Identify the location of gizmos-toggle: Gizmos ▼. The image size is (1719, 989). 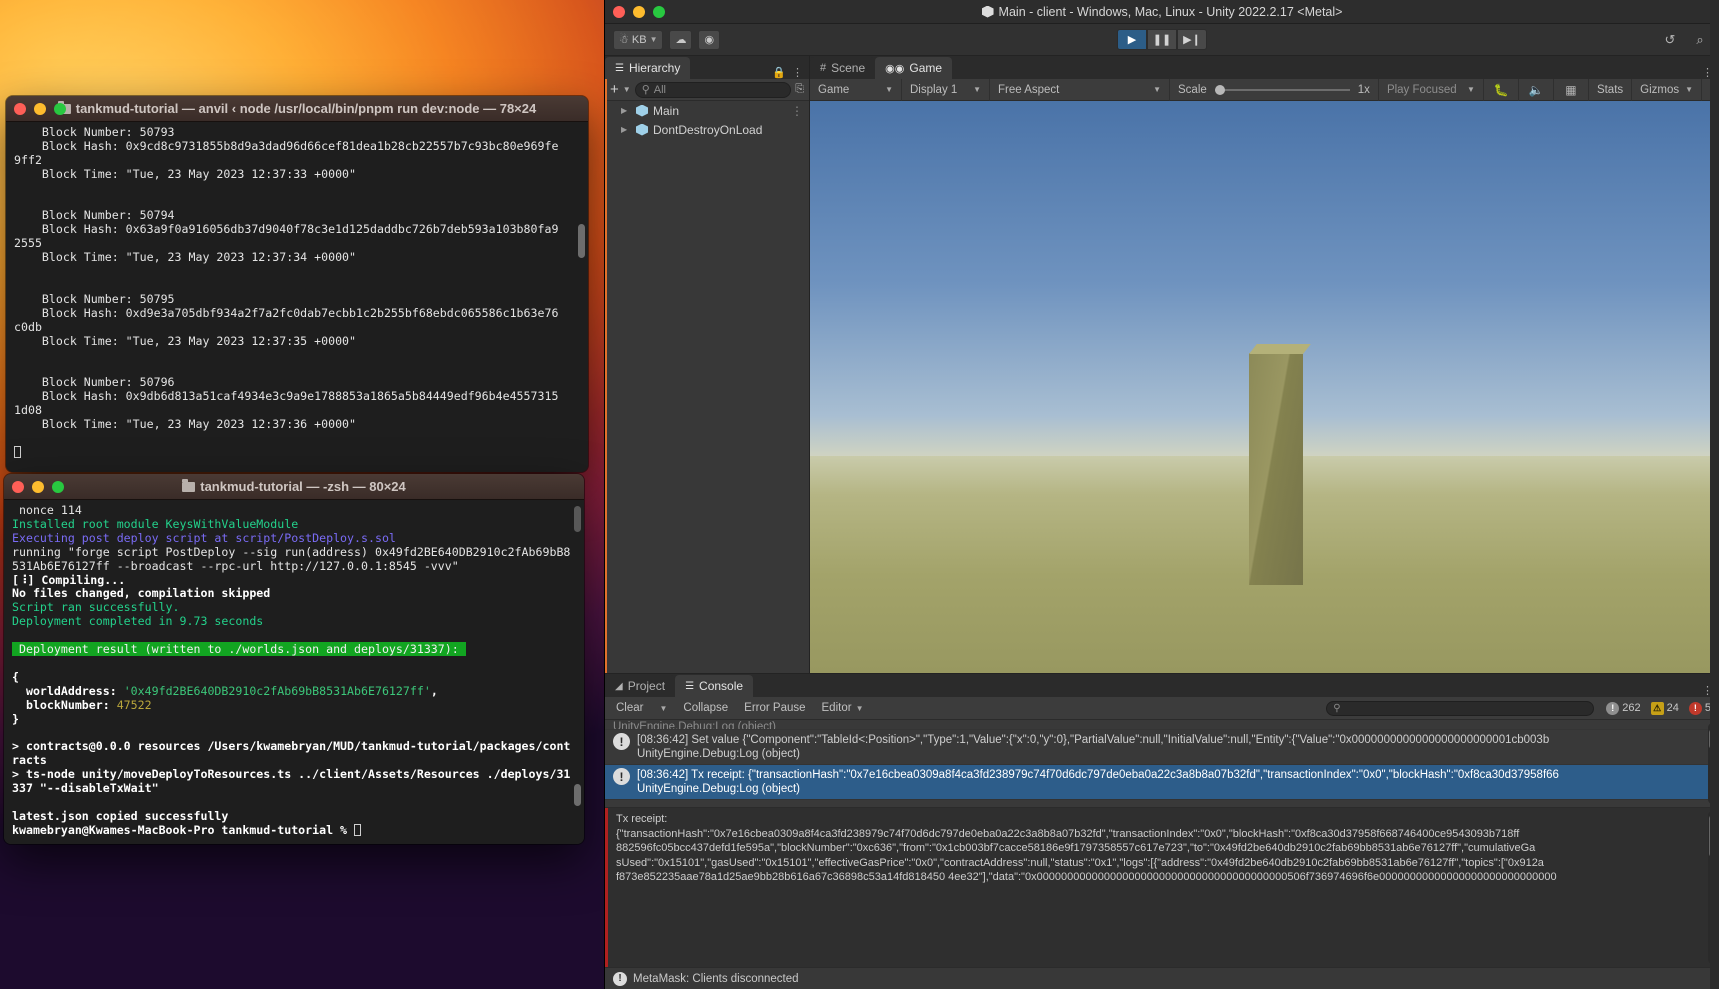
(1667, 89).